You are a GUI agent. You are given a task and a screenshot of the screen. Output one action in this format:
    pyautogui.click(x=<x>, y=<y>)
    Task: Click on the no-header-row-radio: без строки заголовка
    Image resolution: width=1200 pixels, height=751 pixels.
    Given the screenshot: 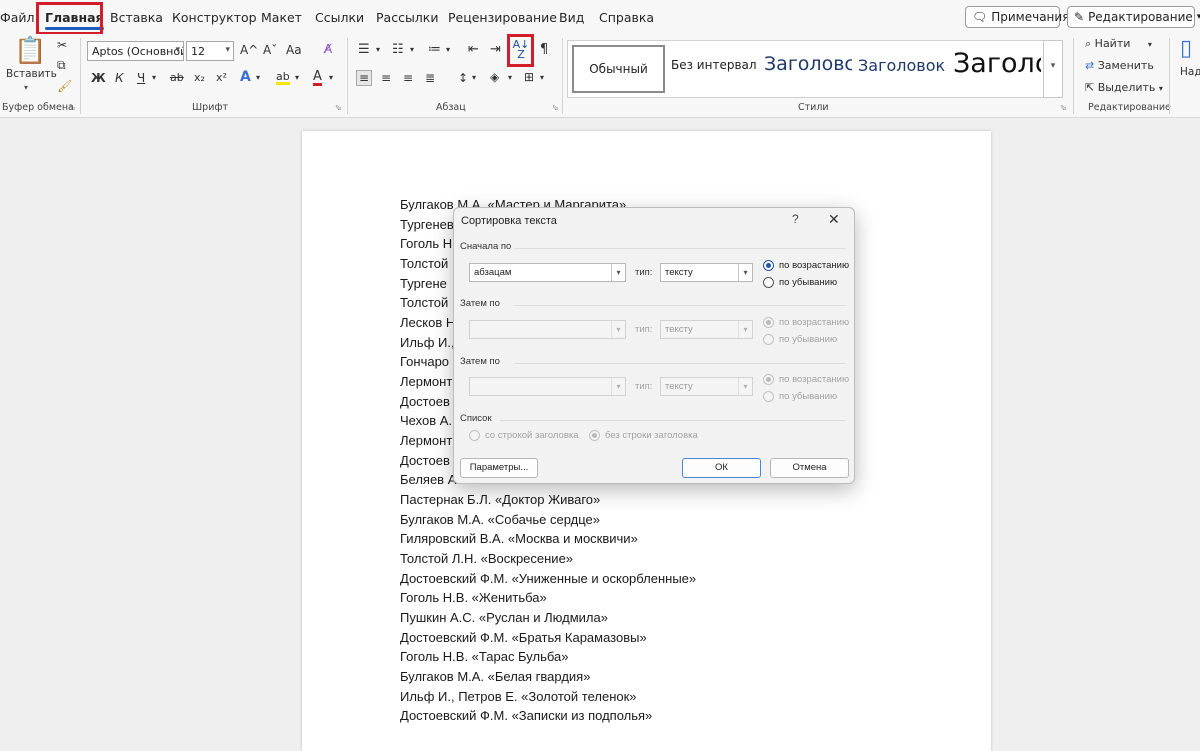 What is the action you would take?
    pyautogui.click(x=643, y=435)
    